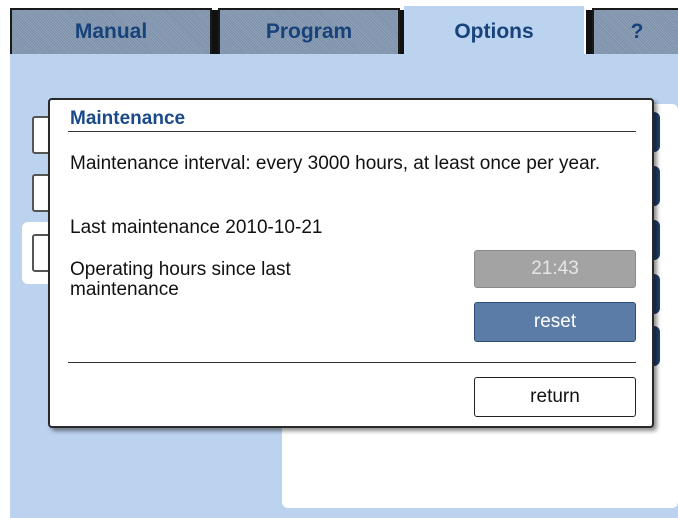 Image resolution: width=678 pixels, height=518 pixels. What do you see at coordinates (309, 31) in the screenshot?
I see `tab-program-label: Program` at bounding box center [309, 31].